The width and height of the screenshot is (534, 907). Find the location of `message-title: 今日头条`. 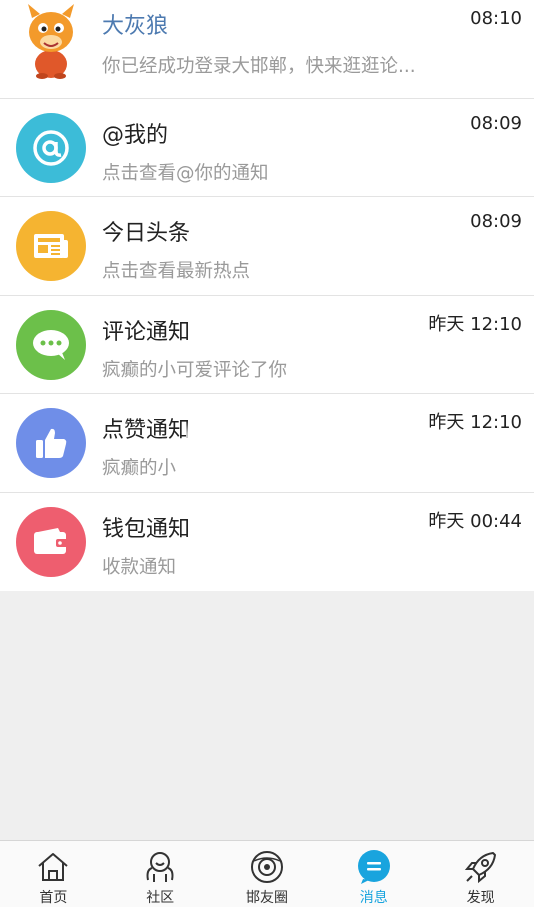

message-title: 今日头条 is located at coordinates (146, 233).